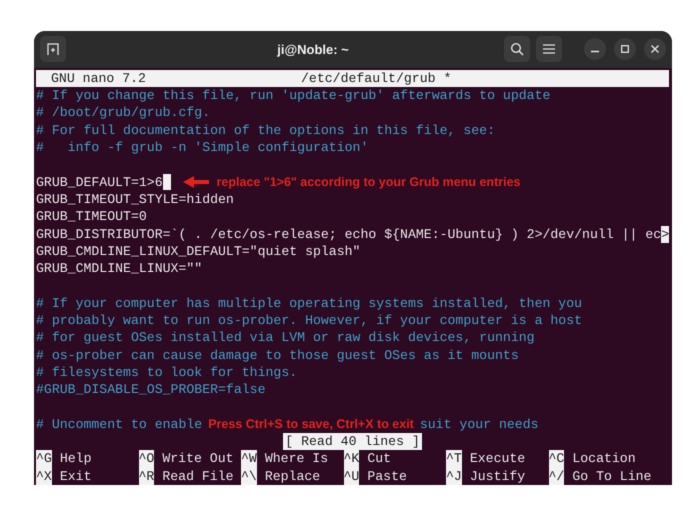 This screenshot has width=700, height=512. I want to click on code-line: GRUB_DEFAULT=1>6, so click(99, 182).